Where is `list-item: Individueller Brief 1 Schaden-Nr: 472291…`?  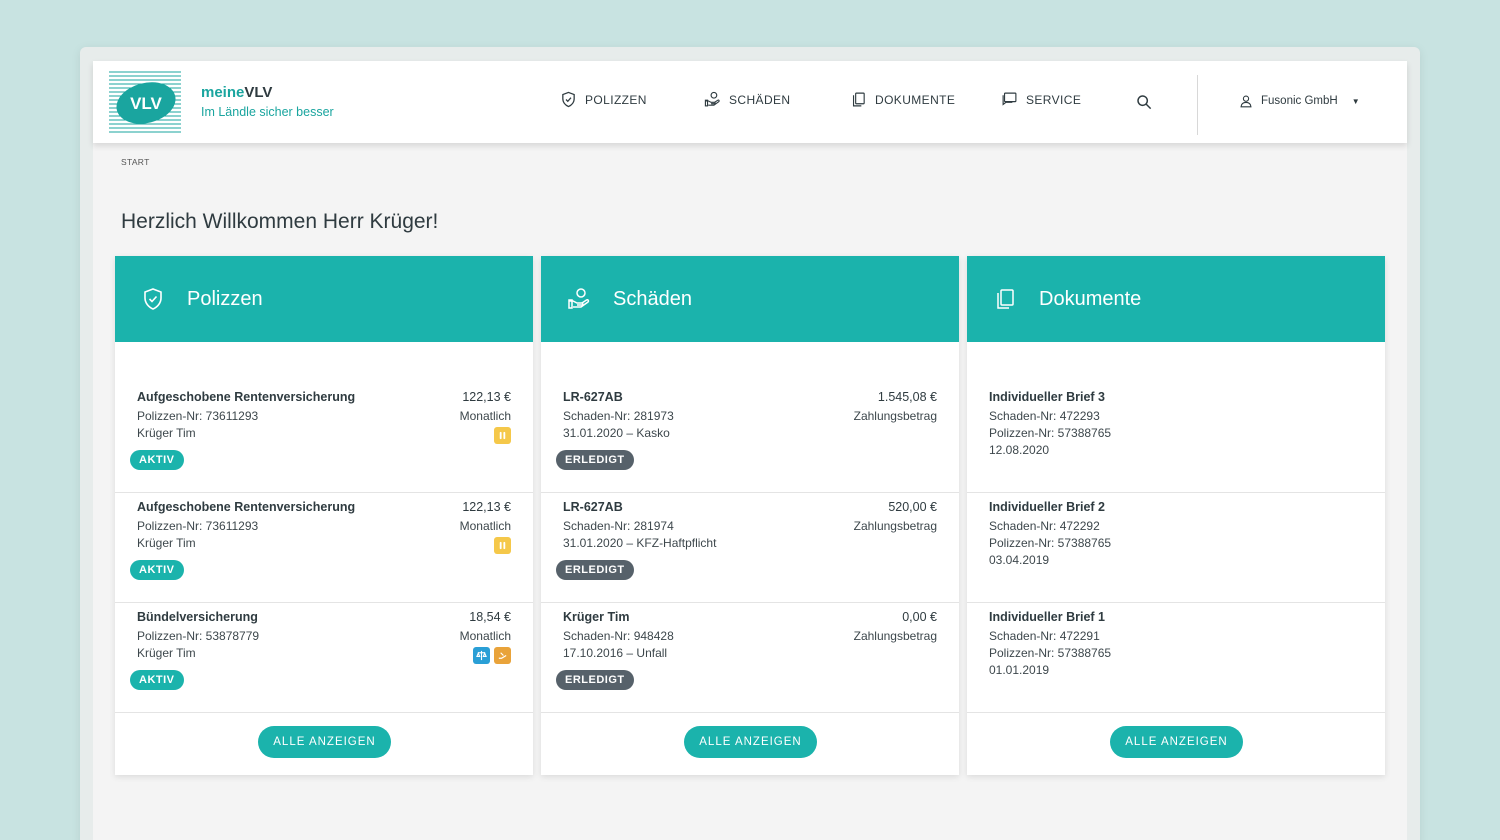
list-item: Individueller Brief 1 Schaden-Nr: 472291… is located at coordinates (1176, 658).